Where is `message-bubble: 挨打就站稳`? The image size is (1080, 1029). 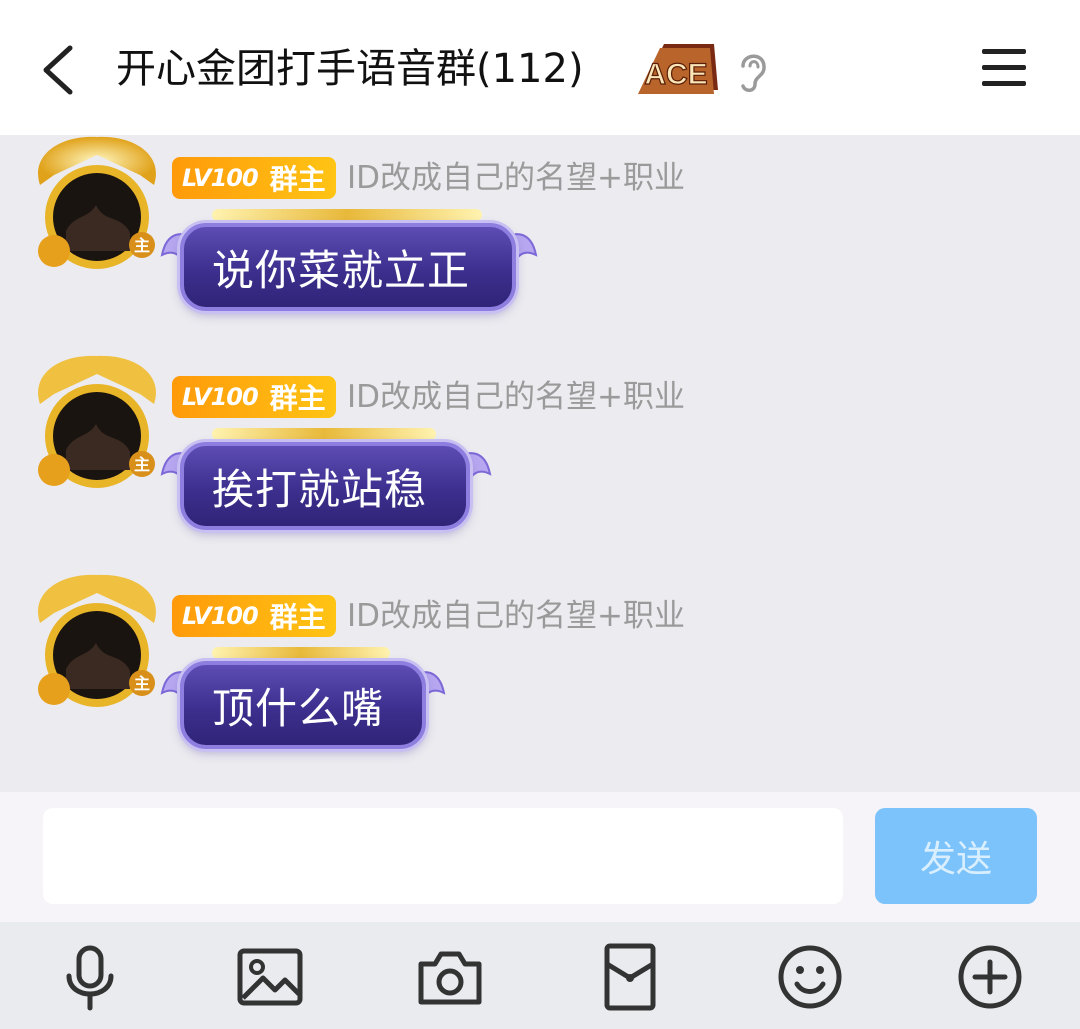
message-bubble: 挨打就站稳 is located at coordinates (325, 486).